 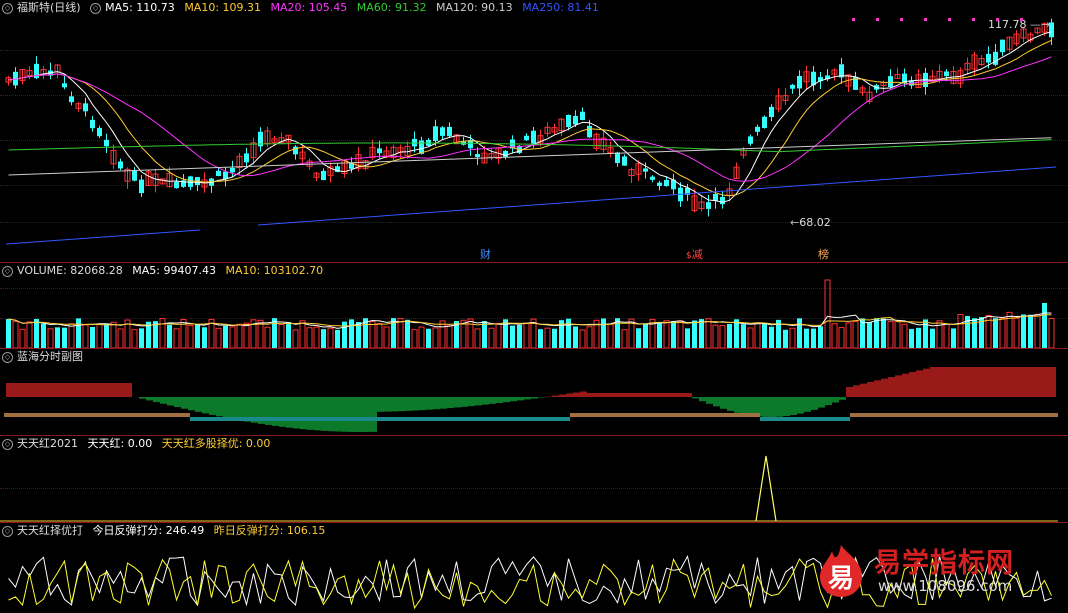 I want to click on lanhai-area-chart, so click(x=534, y=392).